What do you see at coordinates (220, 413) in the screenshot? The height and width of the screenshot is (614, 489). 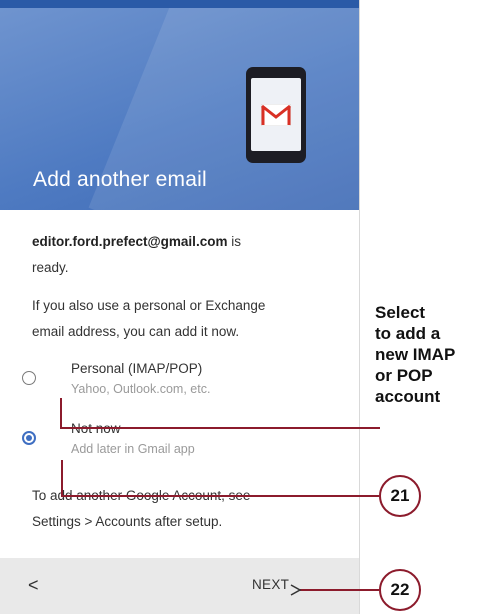 I see `callout-leader-line` at bounding box center [220, 413].